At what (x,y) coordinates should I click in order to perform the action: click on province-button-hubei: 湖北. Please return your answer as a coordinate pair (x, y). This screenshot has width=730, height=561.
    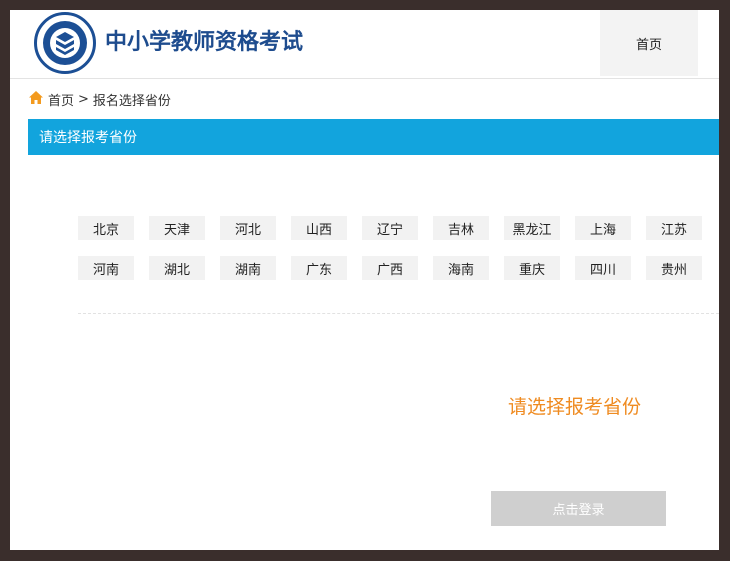
    Looking at the image, I should click on (177, 268).